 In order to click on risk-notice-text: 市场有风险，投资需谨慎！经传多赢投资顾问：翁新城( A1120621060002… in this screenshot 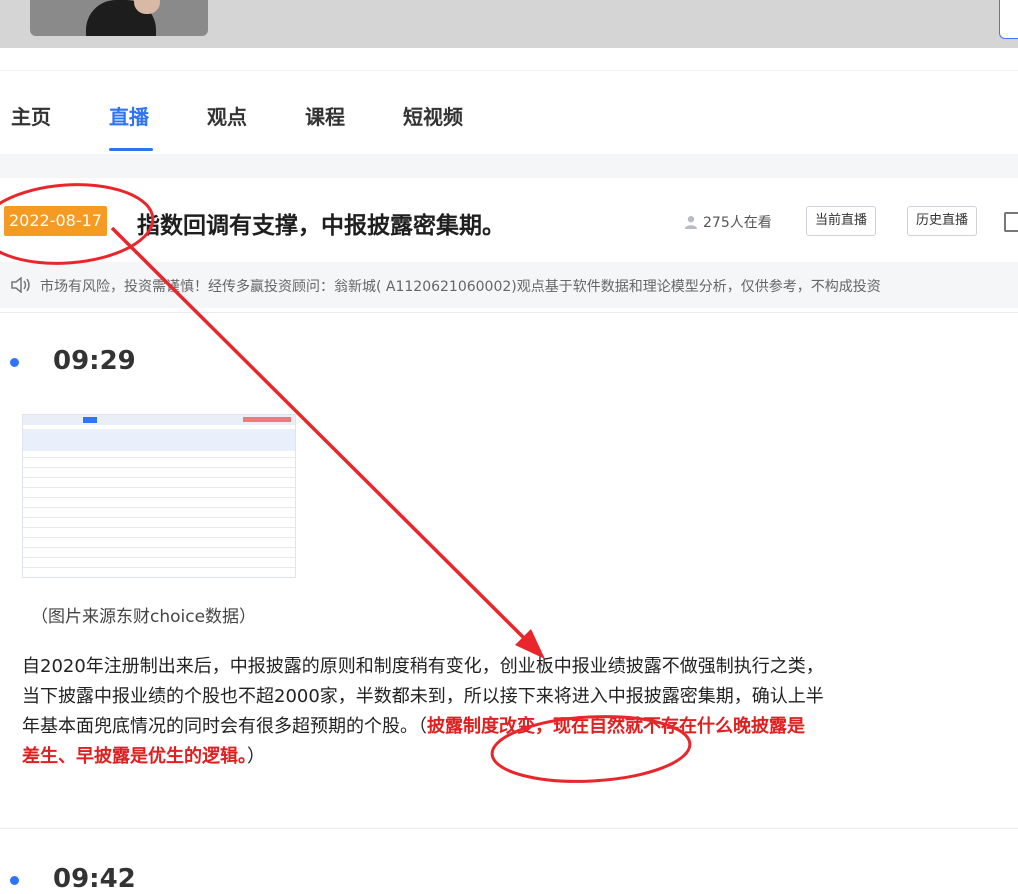, I will do `click(460, 287)`.